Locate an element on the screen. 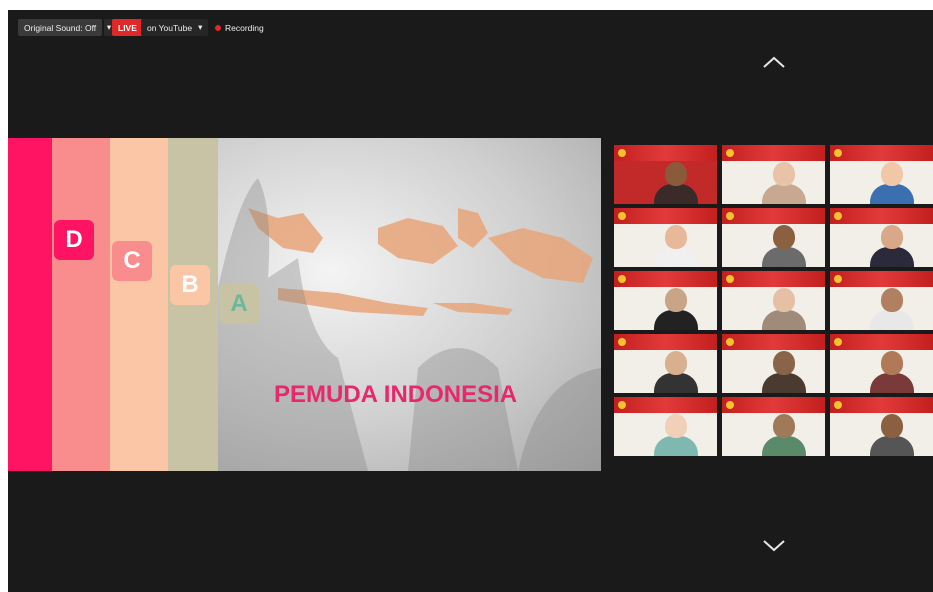  original-sound-button: Original Sound: Off is located at coordinates (60, 27).